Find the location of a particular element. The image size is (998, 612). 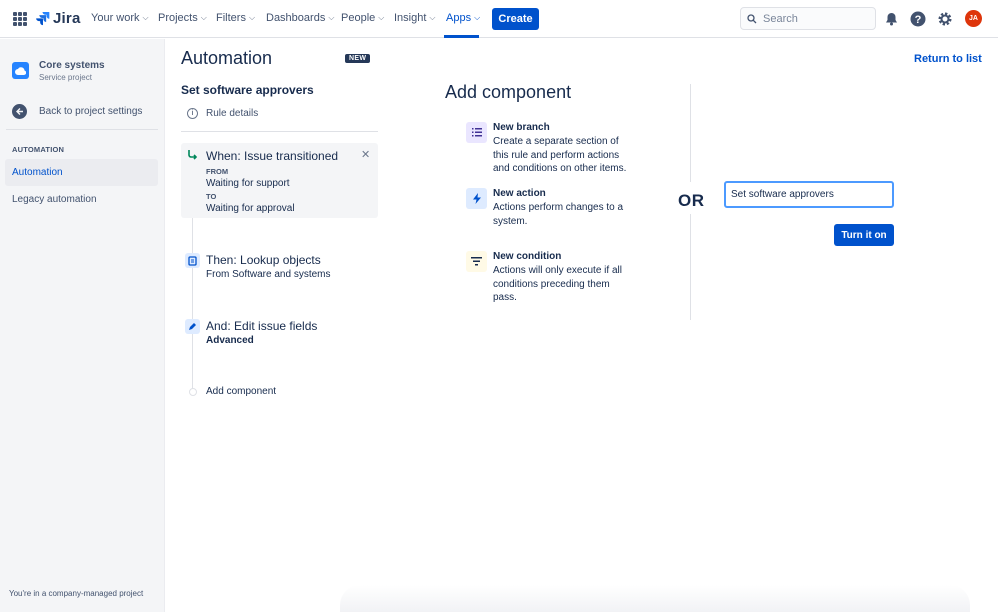

component-title: New action is located at coordinates (519, 193).